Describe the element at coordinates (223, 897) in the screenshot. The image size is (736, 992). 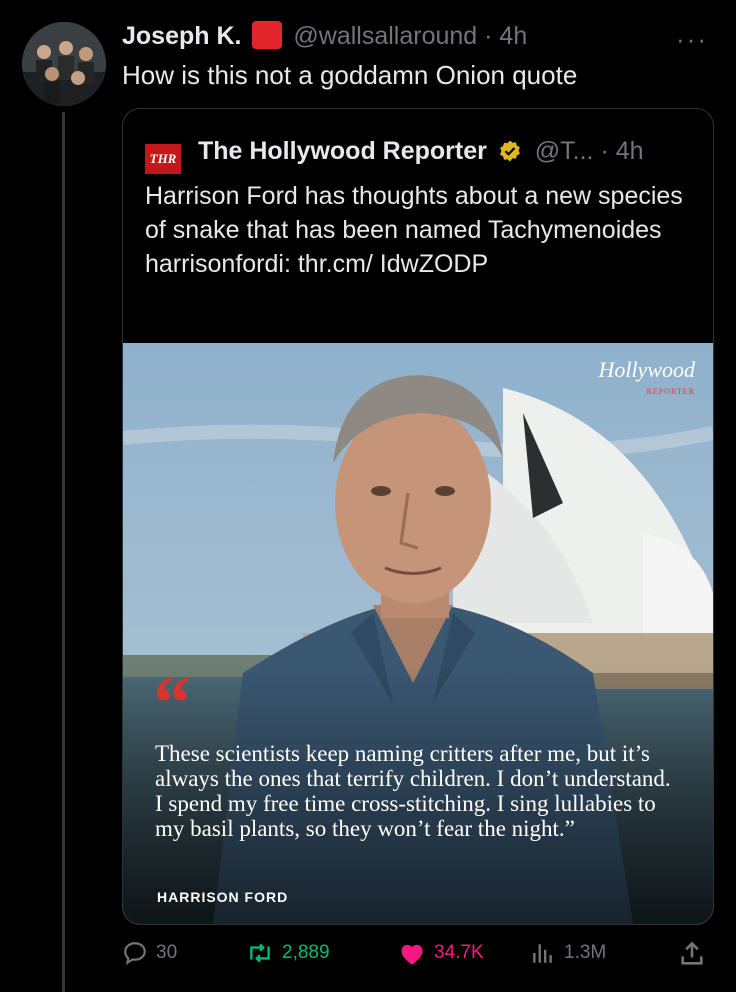
I see `quote-attribution: HARRISON FORD` at that location.